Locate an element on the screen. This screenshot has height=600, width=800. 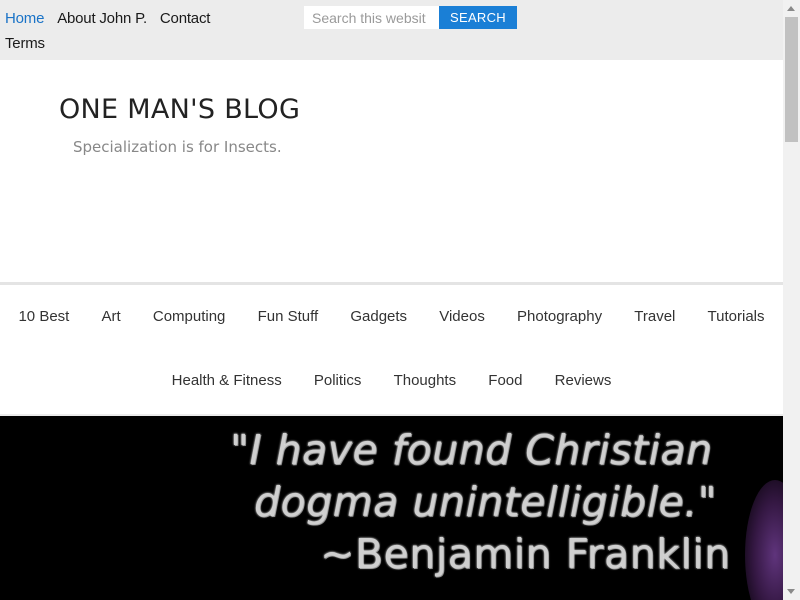
category-reviews: Reviews is located at coordinates (583, 380).